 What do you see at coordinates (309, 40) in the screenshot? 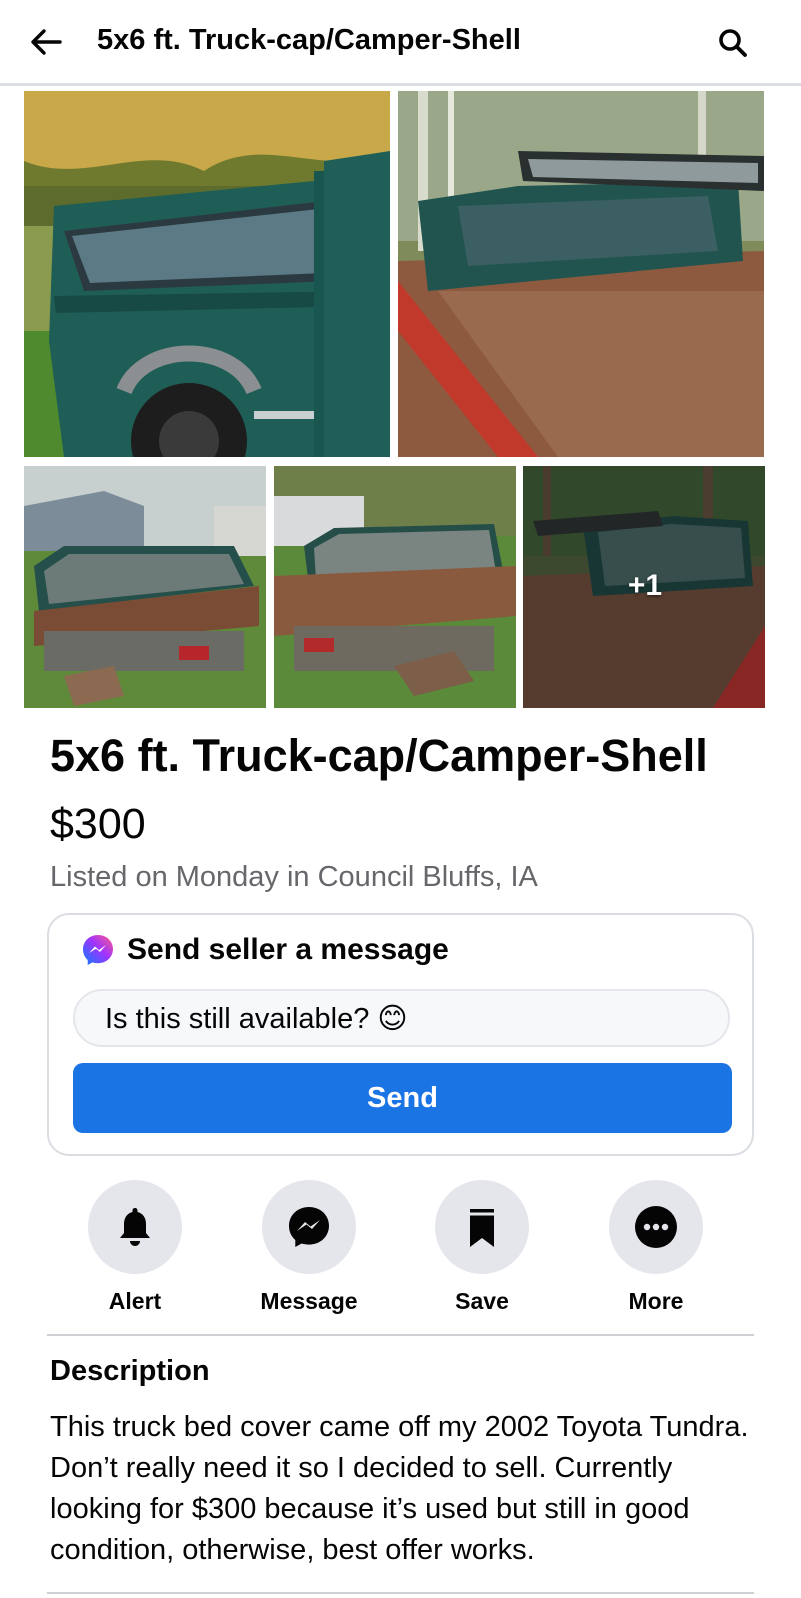
I see `header-title: 5x6 ft. Truck-cap/Camper-Shell` at bounding box center [309, 40].